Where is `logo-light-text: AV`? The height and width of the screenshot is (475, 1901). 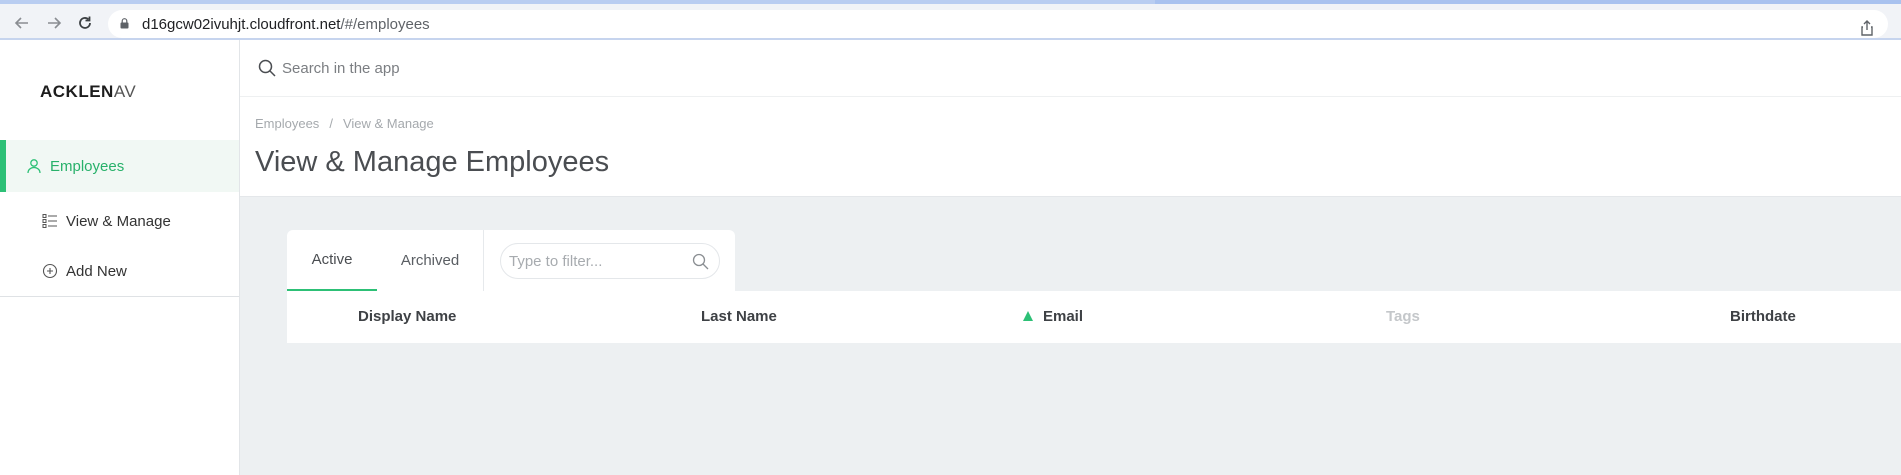
logo-light-text: AV is located at coordinates (125, 91).